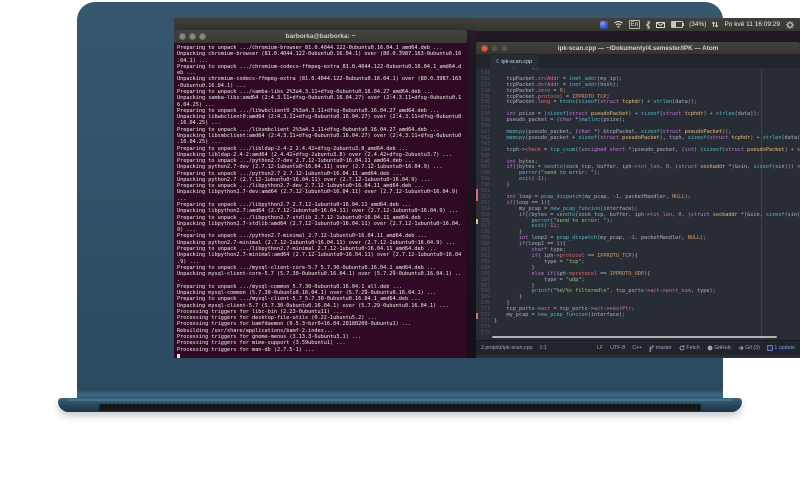 The height and width of the screenshot is (477, 800). Describe the element at coordinates (634, 24) in the screenshot. I see `keyboard-layout-indicator: En` at that location.